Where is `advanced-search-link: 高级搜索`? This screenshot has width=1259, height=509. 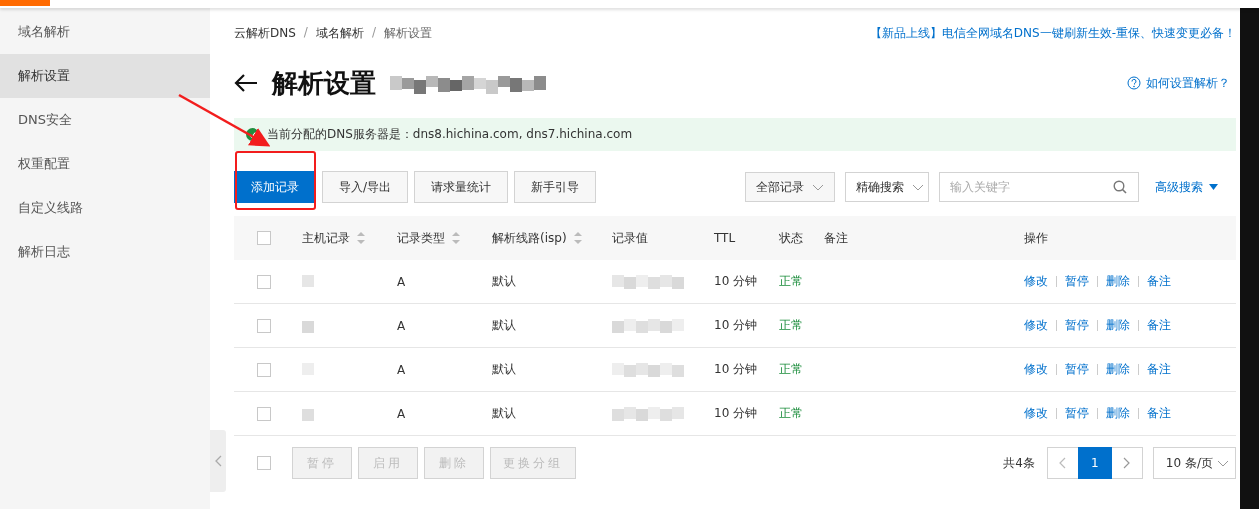
advanced-search-link: 高级搜索 is located at coordinates (1186, 187).